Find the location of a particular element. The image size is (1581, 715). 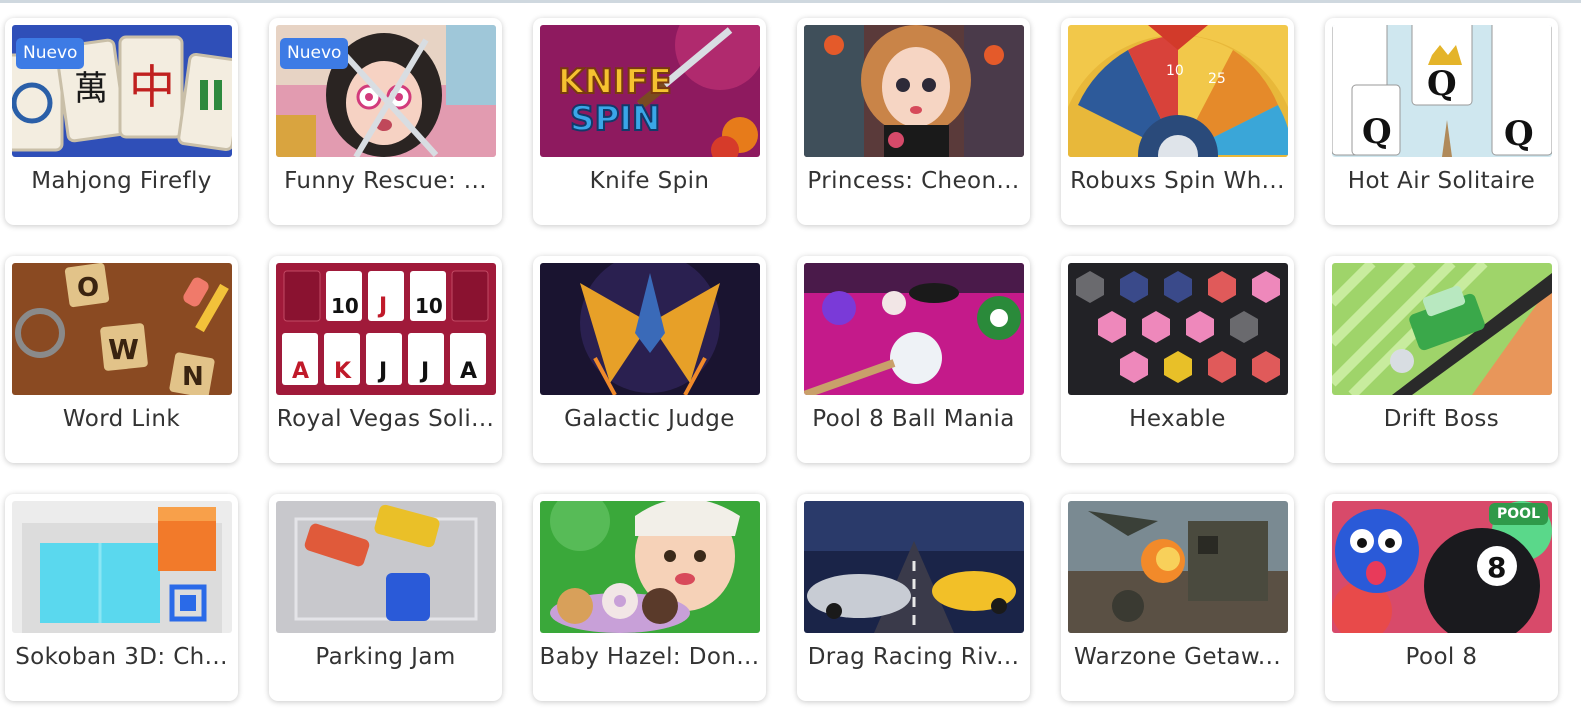

svg-text: N is located at coordinates (193, 377).